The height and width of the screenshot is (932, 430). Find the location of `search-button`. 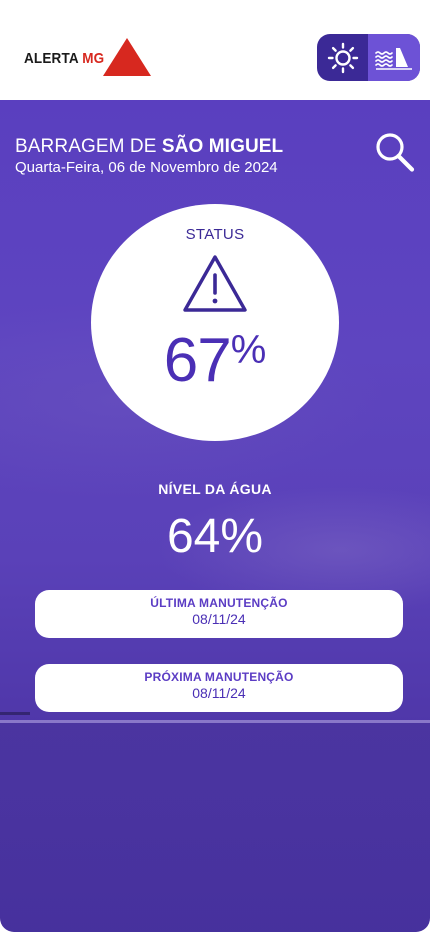

search-button is located at coordinates (394, 152).